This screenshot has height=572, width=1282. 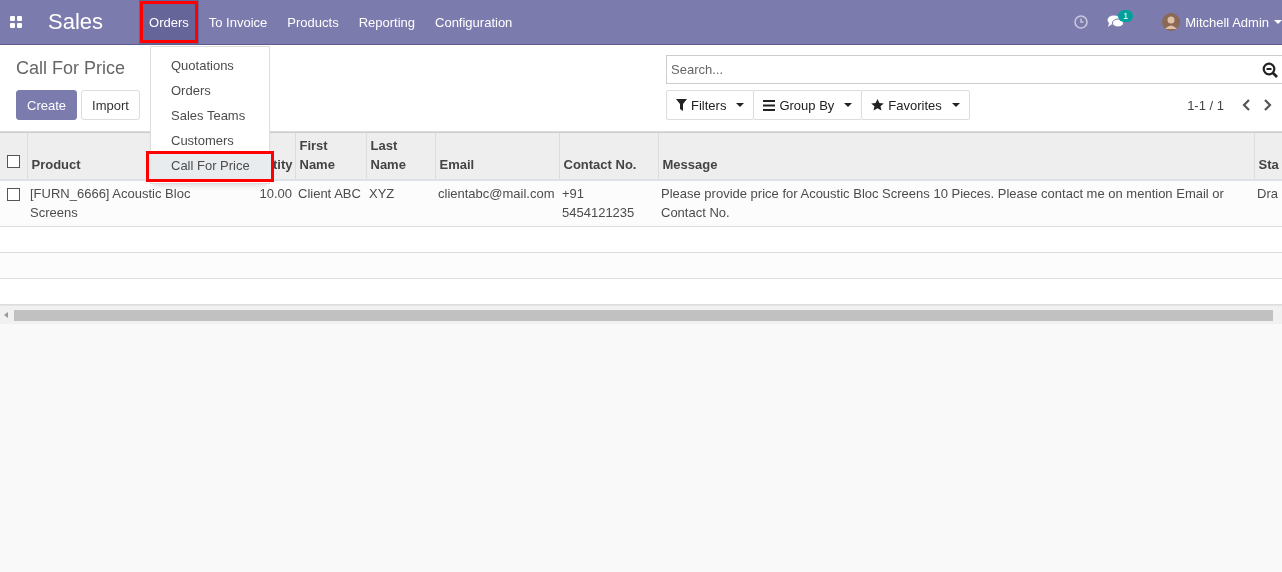 I want to click on message-count-badge: 1, so click(x=1126, y=16).